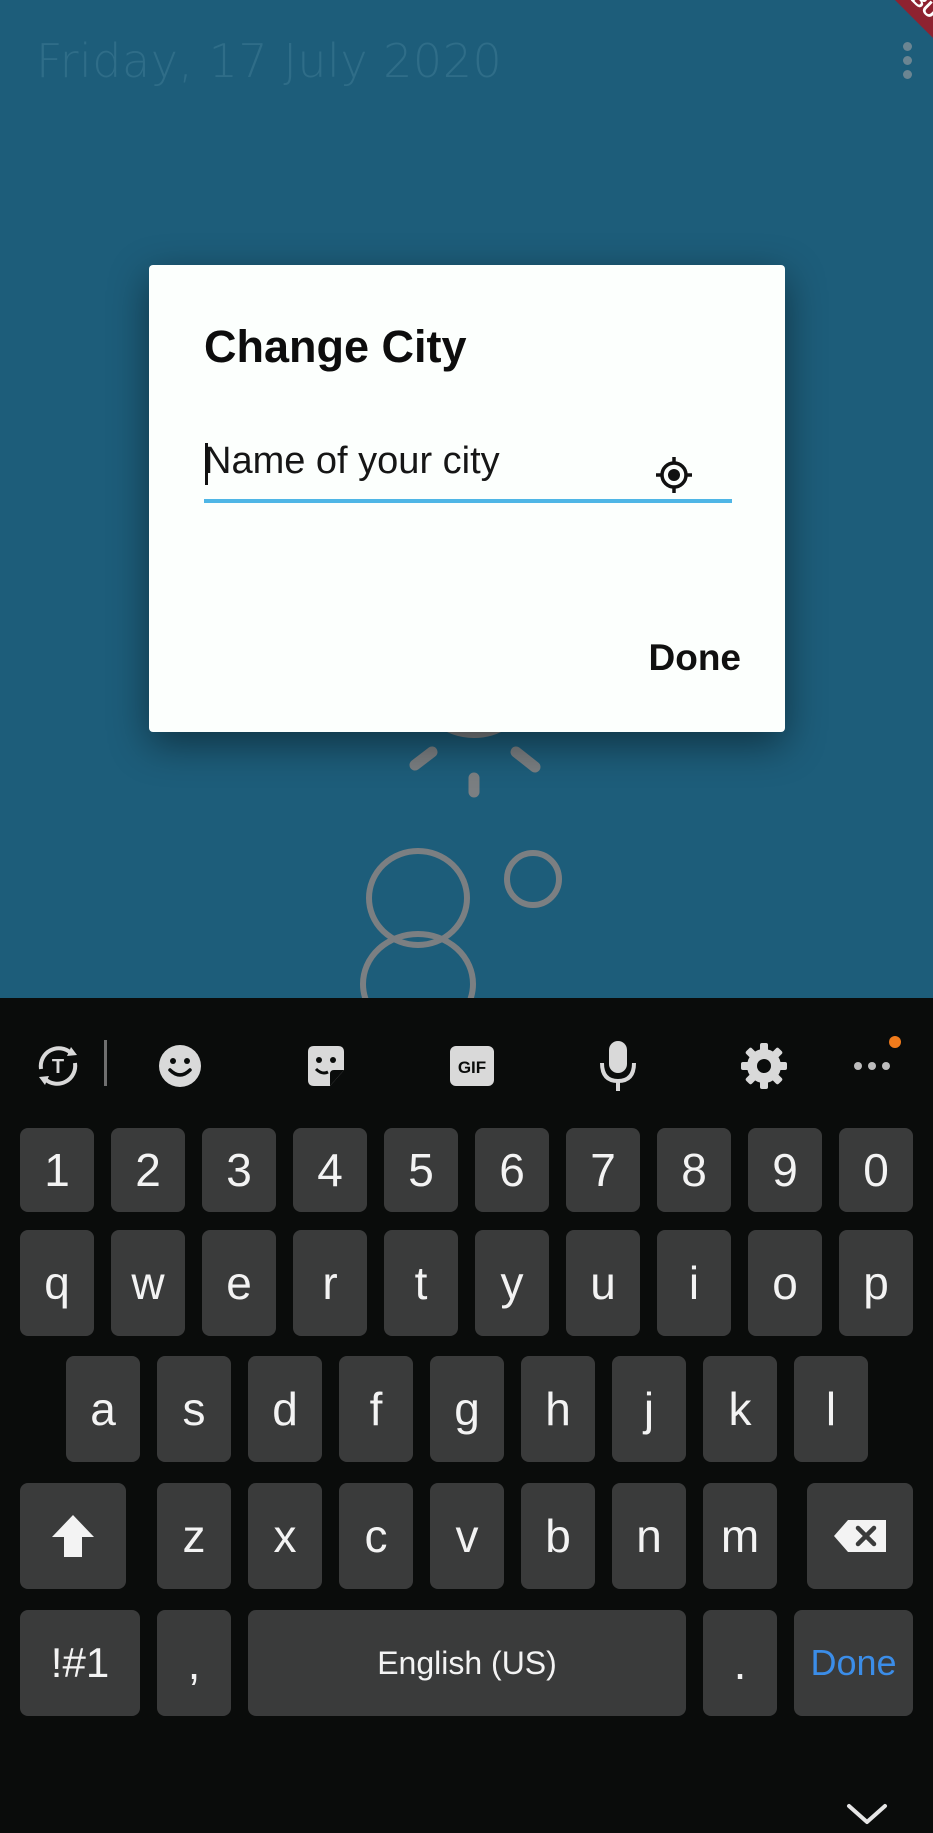  I want to click on key-q: q, so click(57, 1283).